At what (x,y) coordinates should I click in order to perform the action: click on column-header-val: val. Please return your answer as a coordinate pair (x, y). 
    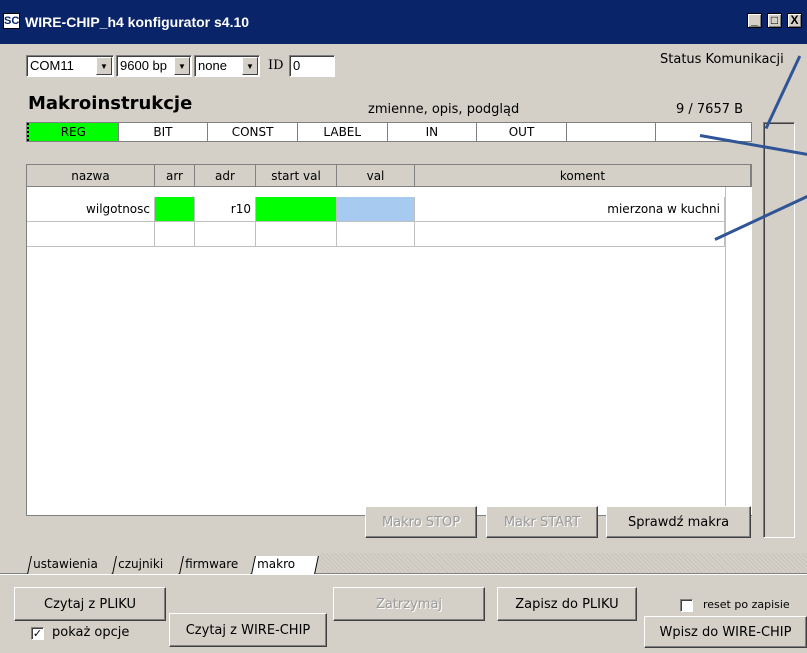
    Looking at the image, I should click on (376, 176).